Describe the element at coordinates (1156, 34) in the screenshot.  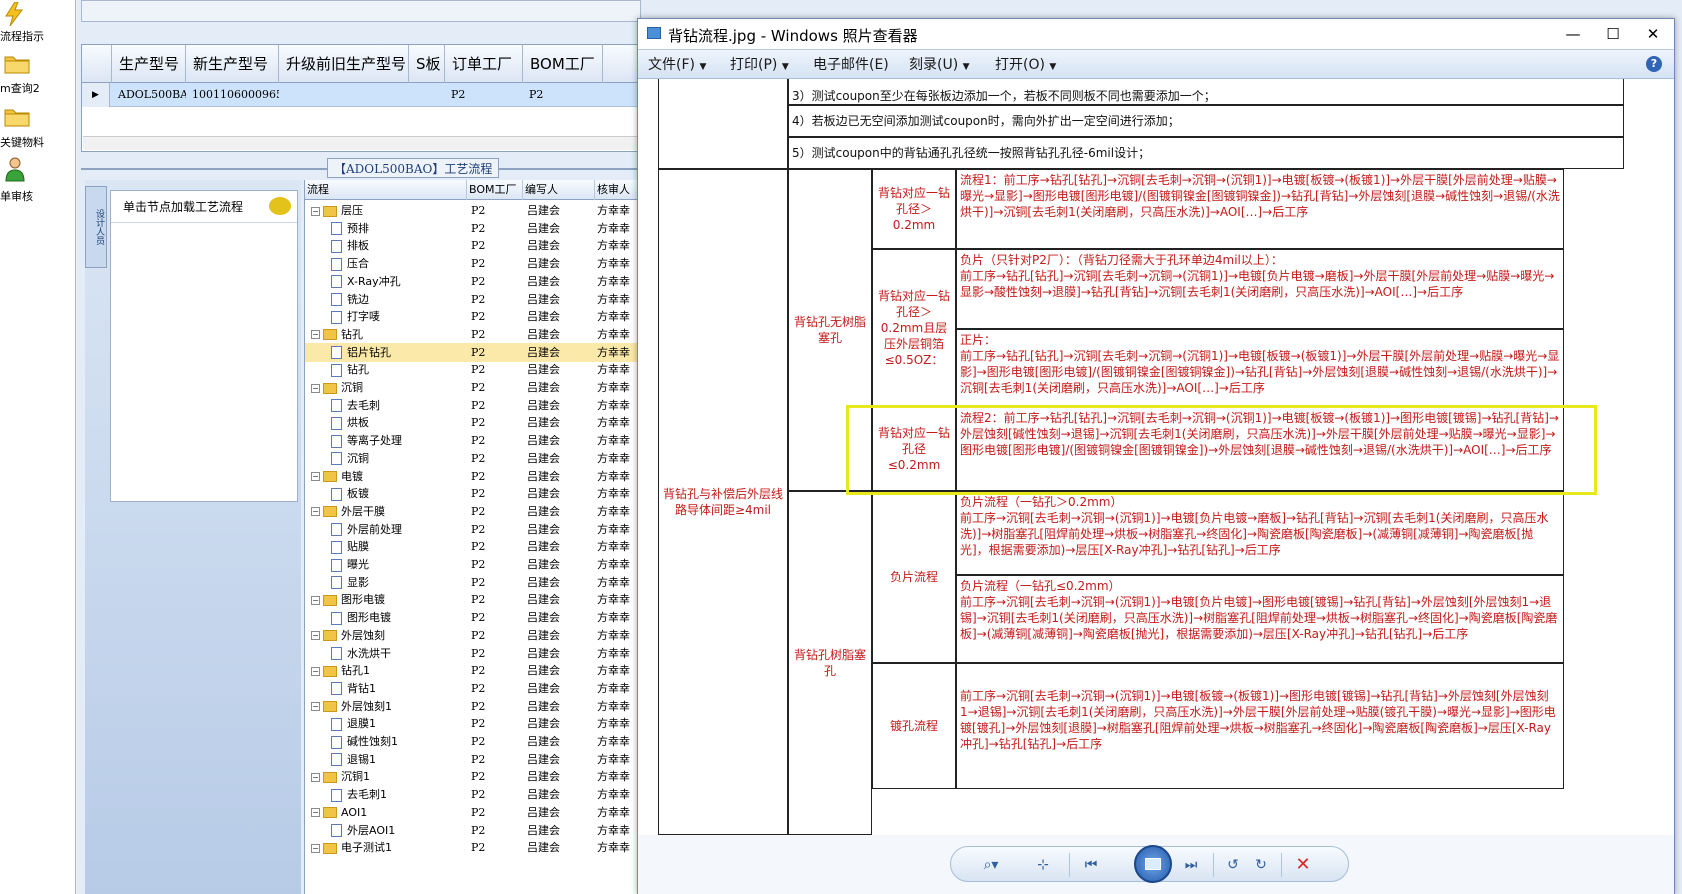
I see `viewer-titlebar: 背钻流程.jpg - Windows 照片查看器 — ☐ ✕` at that location.